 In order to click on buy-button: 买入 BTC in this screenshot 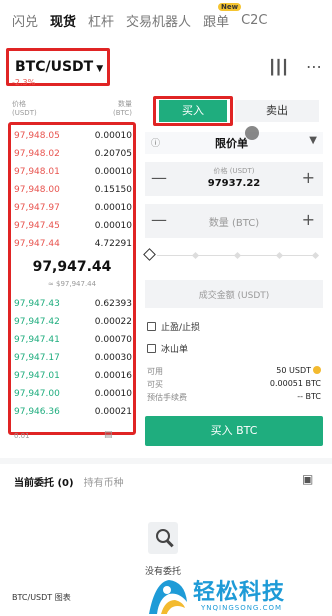, I will do `click(234, 431)`.